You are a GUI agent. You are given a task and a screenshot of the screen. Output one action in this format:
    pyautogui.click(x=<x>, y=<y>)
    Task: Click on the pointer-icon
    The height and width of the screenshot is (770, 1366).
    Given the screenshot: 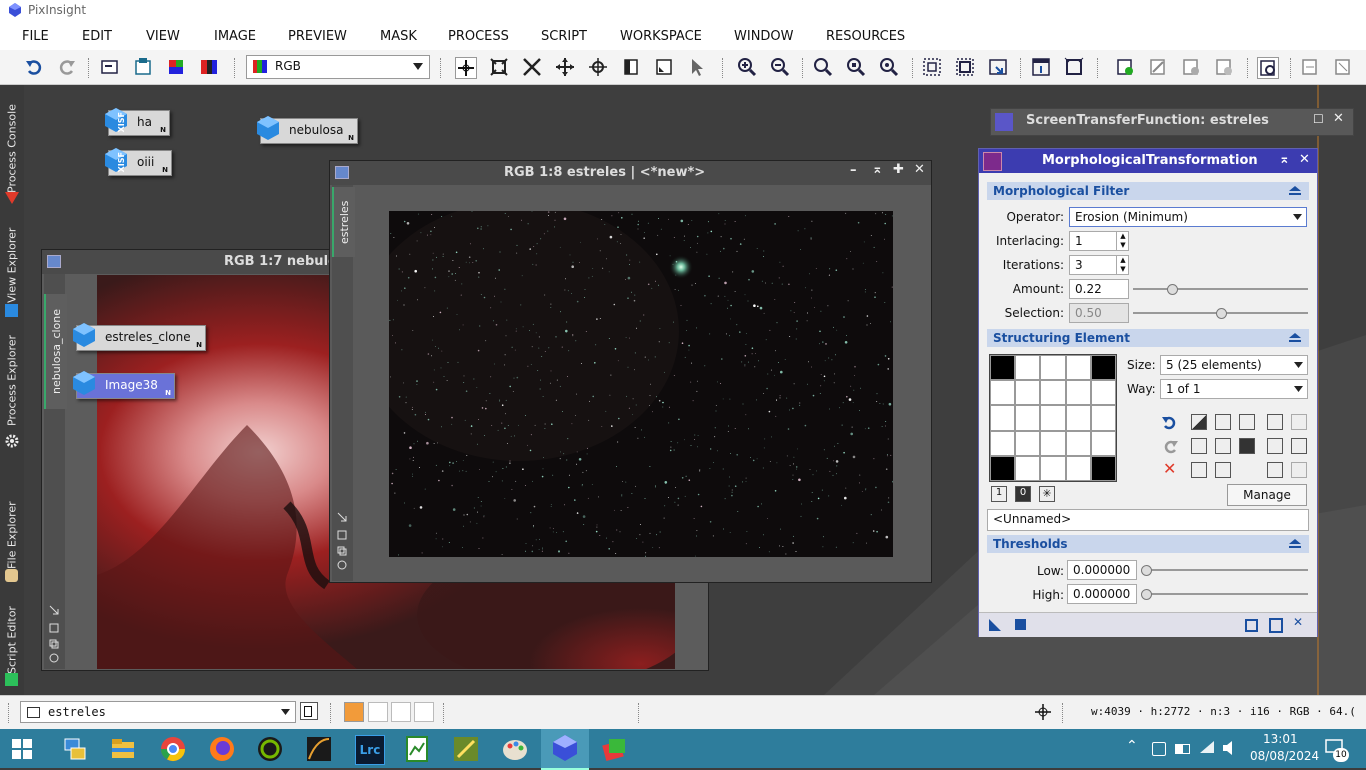 What is the action you would take?
    pyautogui.click(x=697, y=67)
    